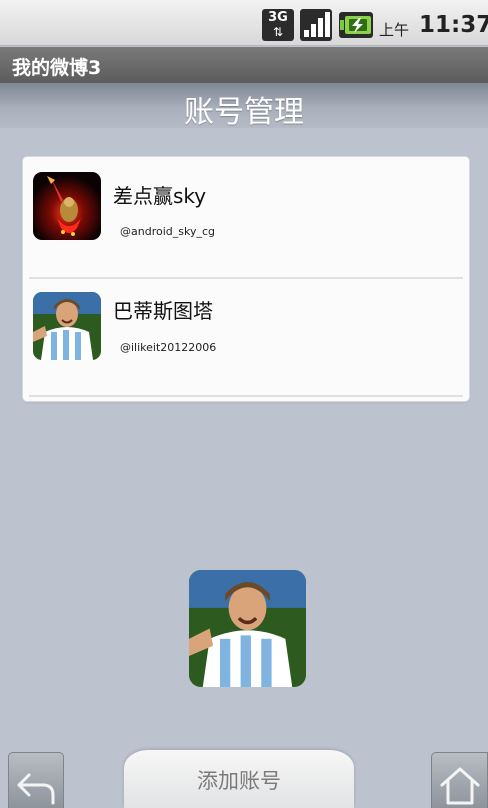  What do you see at coordinates (244, 65) in the screenshot?
I see `app-title-bar: 我的微博3` at bounding box center [244, 65].